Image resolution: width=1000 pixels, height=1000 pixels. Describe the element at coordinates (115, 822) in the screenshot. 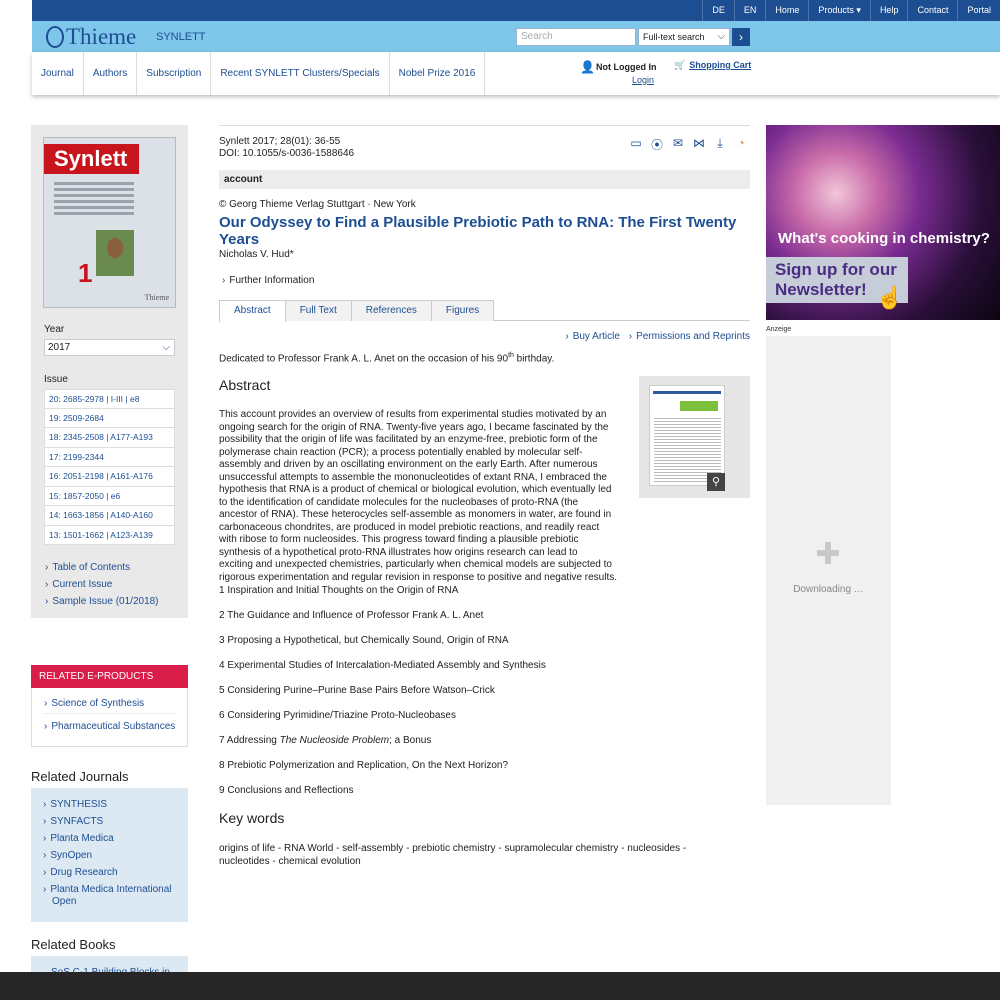

I see `journal-link: › SYNFACTS` at that location.